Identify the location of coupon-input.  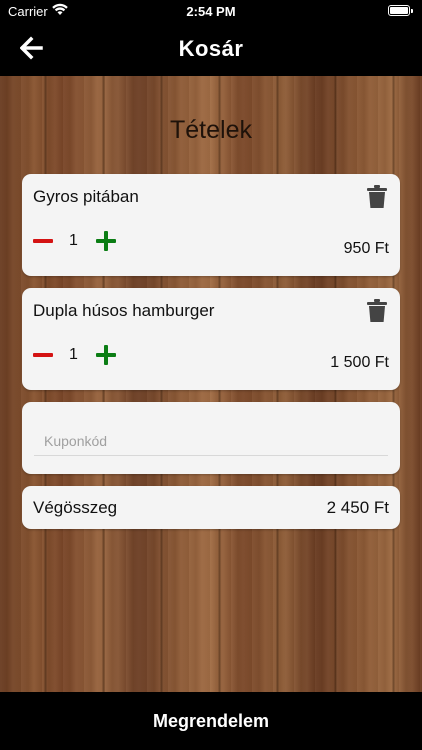
(211, 441).